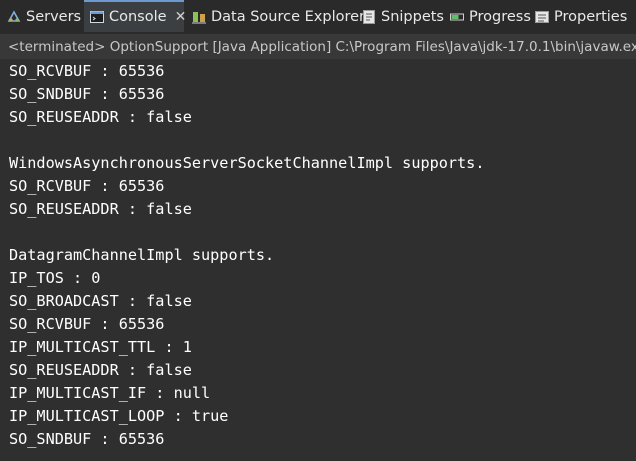 Image resolution: width=636 pixels, height=461 pixels. I want to click on console-line: IP_TOS : 0, so click(55, 278).